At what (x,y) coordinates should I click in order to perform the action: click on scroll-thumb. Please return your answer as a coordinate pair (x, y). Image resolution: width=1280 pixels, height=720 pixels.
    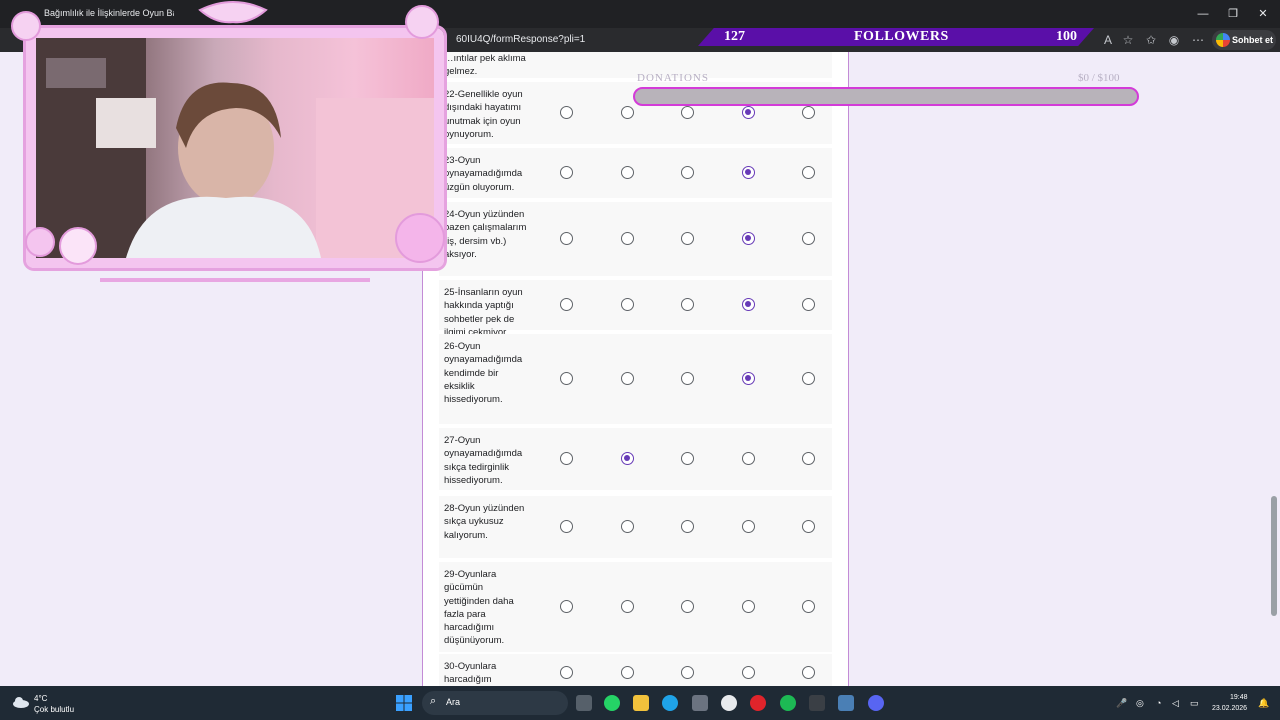
    Looking at the image, I should click on (1274, 556).